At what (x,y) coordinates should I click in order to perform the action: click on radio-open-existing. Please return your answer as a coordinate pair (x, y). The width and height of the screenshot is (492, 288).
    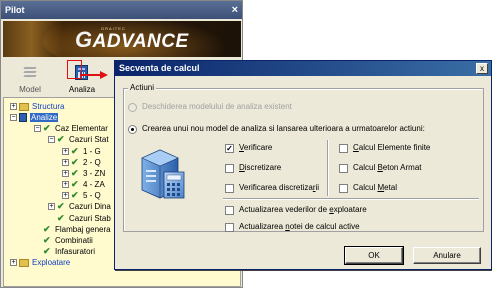
    Looking at the image, I should click on (132, 107).